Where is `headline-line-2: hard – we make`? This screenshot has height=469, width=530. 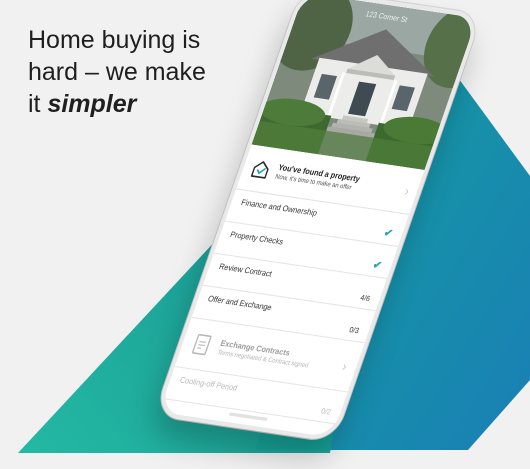 headline-line-2: hard – we make is located at coordinates (117, 72).